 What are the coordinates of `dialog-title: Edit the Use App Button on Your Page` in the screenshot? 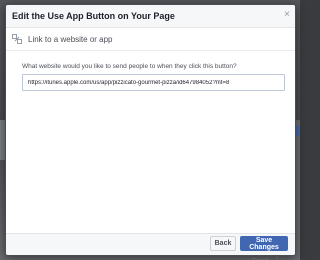 It's located at (93, 16).